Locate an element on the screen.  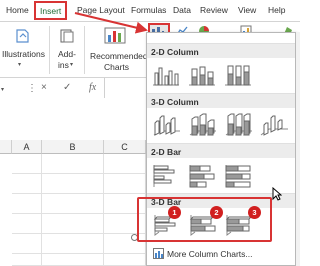
recommended-charts-label-line2: Charts is located at coordinates (117, 67).